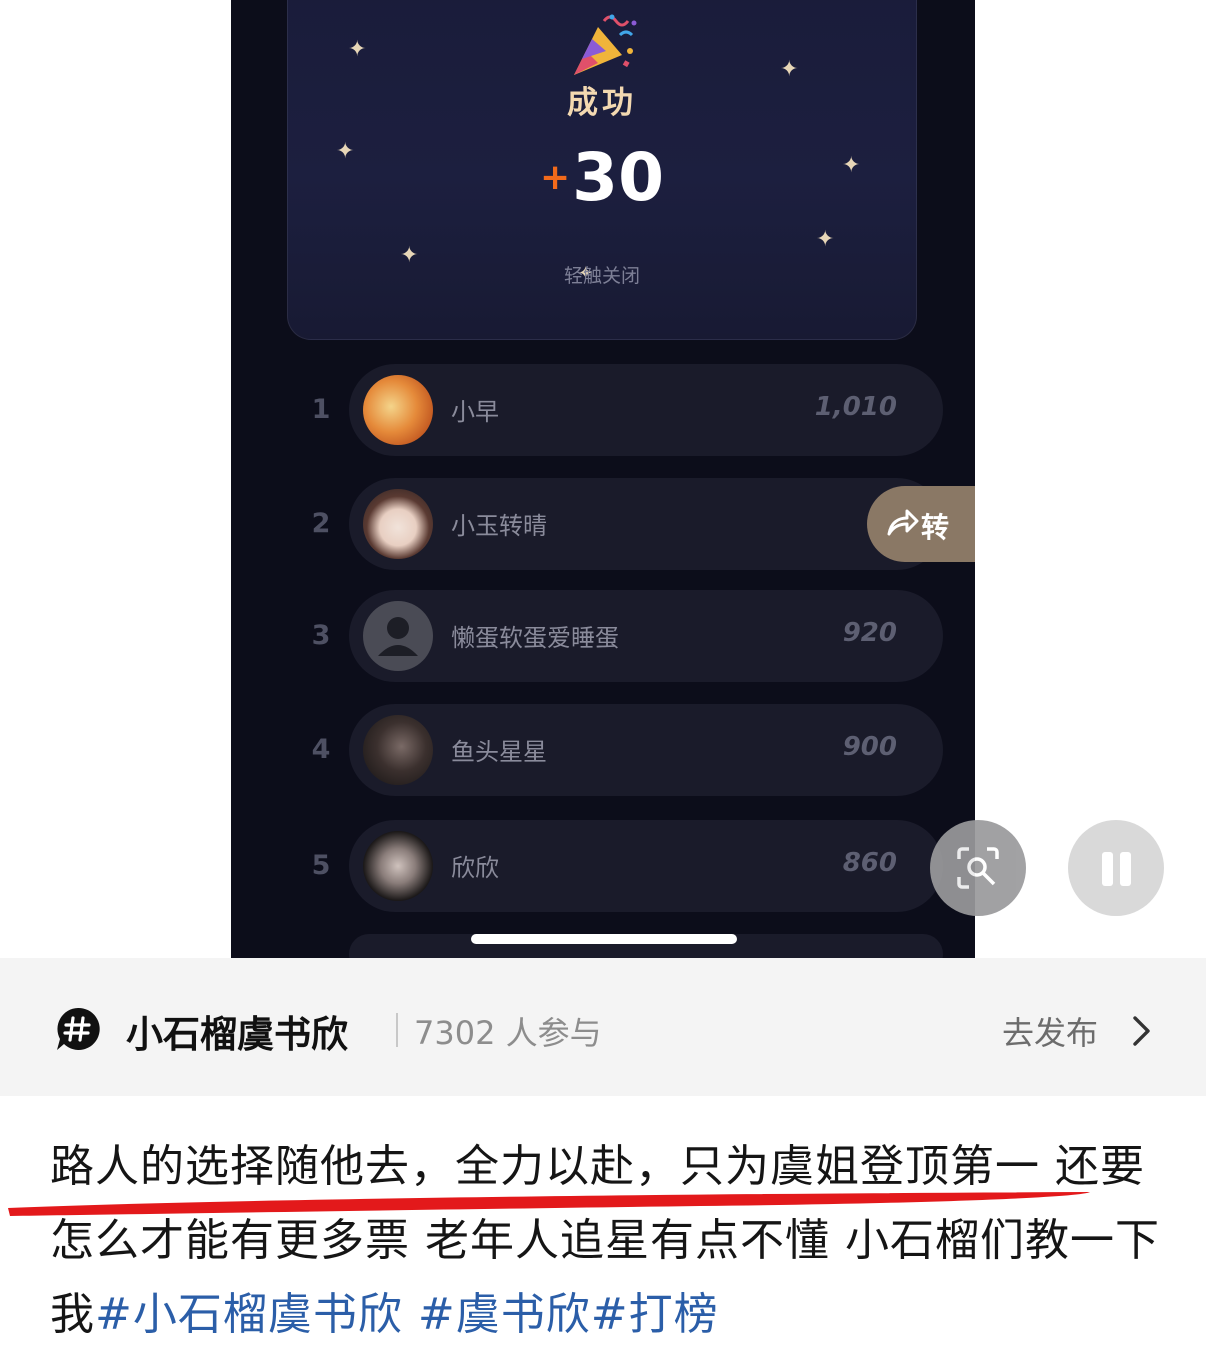 The width and height of the screenshot is (1206, 1352). What do you see at coordinates (603, 1027) in the screenshot?
I see `topic-bar: 小石榴虞书欣 7302 人参与 去发布` at bounding box center [603, 1027].